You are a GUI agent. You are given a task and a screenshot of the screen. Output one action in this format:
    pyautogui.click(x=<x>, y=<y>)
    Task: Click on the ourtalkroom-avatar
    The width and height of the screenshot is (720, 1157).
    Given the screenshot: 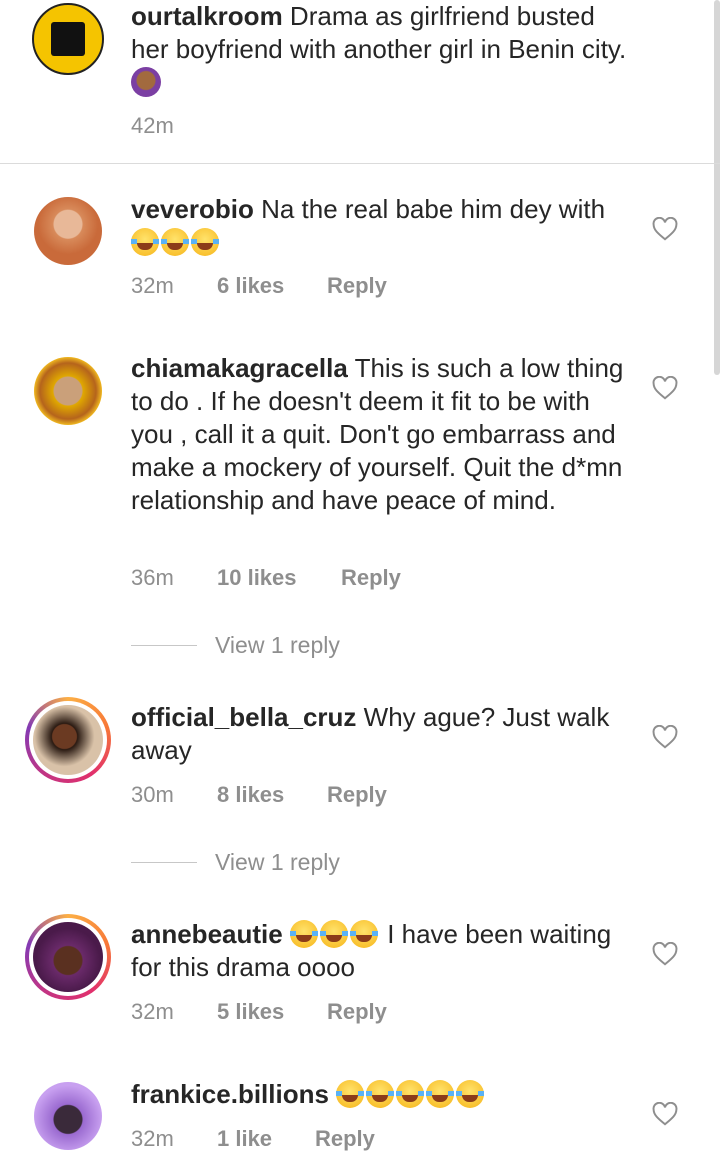 What is the action you would take?
    pyautogui.click(x=68, y=39)
    